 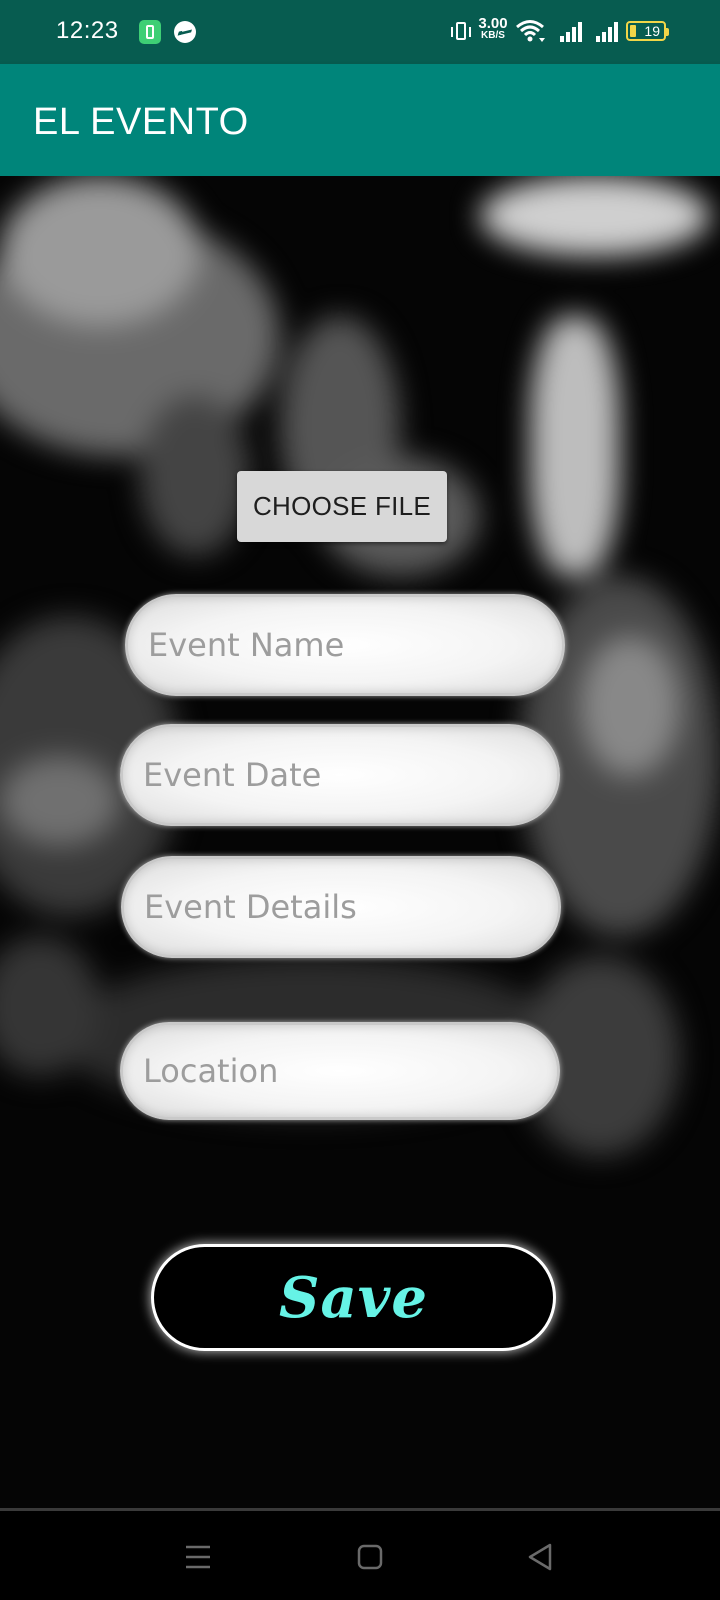 I want to click on status-time: 12:23, so click(x=87, y=30).